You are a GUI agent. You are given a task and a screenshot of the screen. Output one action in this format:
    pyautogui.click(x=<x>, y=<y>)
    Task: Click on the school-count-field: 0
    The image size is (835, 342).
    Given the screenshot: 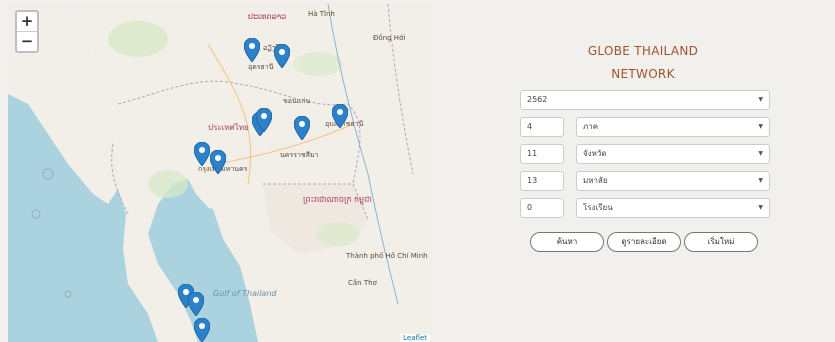 What is the action you would take?
    pyautogui.click(x=542, y=208)
    